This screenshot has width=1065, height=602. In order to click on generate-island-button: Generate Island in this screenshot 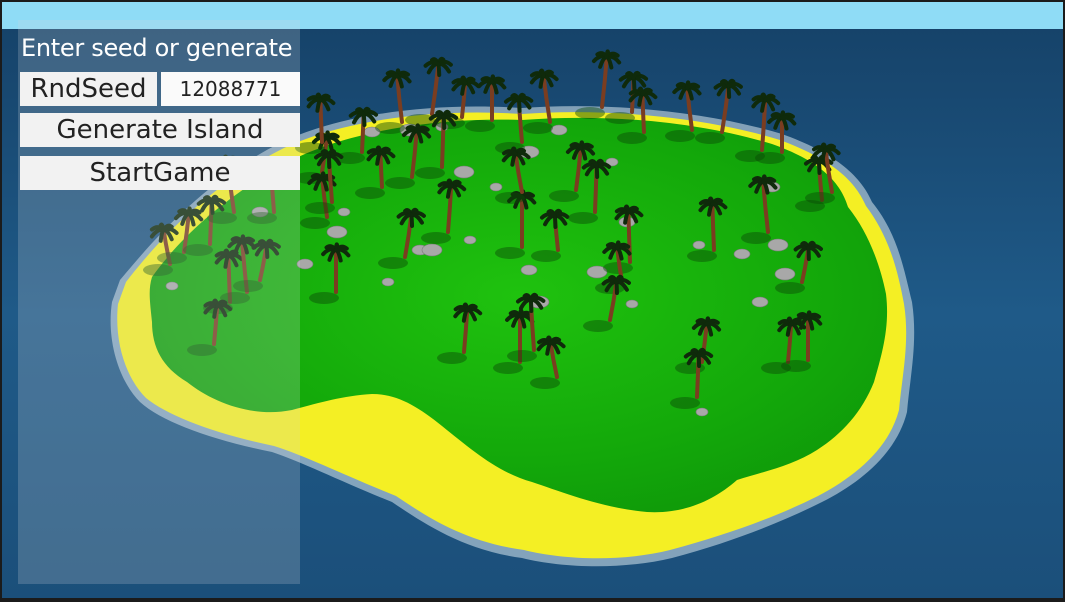, I will do `click(160, 130)`.